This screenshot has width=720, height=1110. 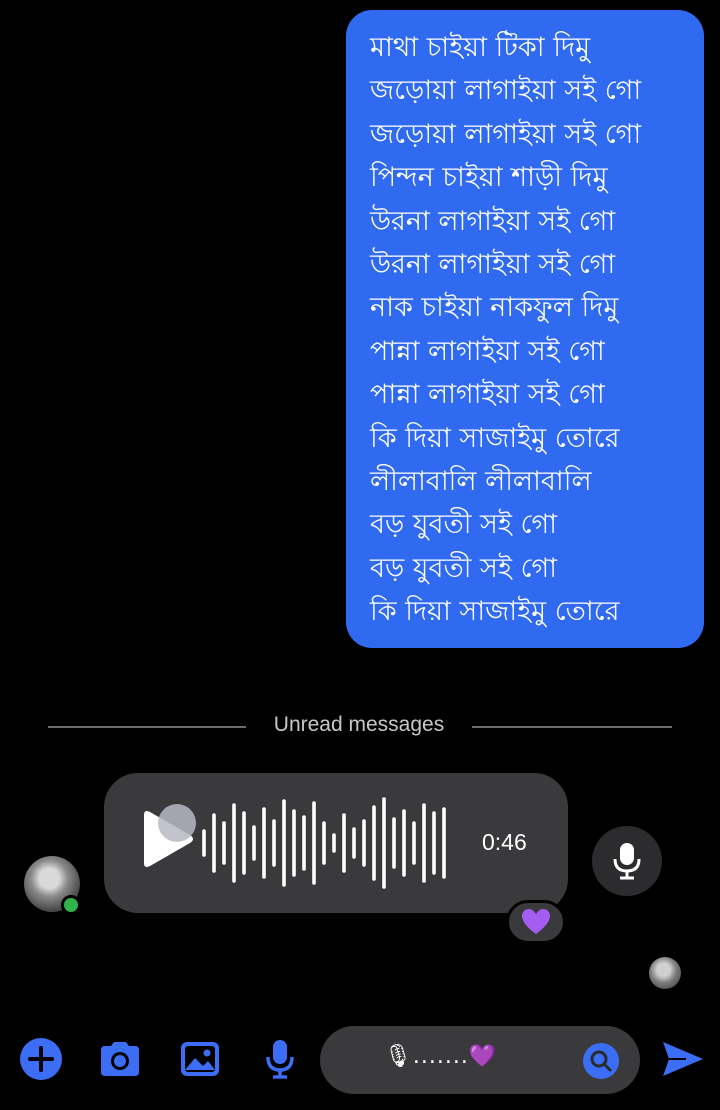 What do you see at coordinates (504, 842) in the screenshot?
I see `voice-duration: 0:46` at bounding box center [504, 842].